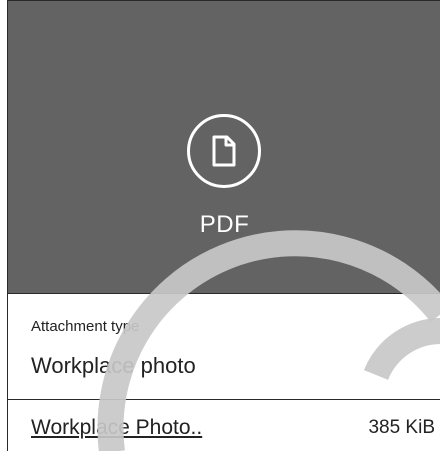 The height and width of the screenshot is (451, 440). I want to click on attachment-type-label: Attachment type, so click(85, 326).